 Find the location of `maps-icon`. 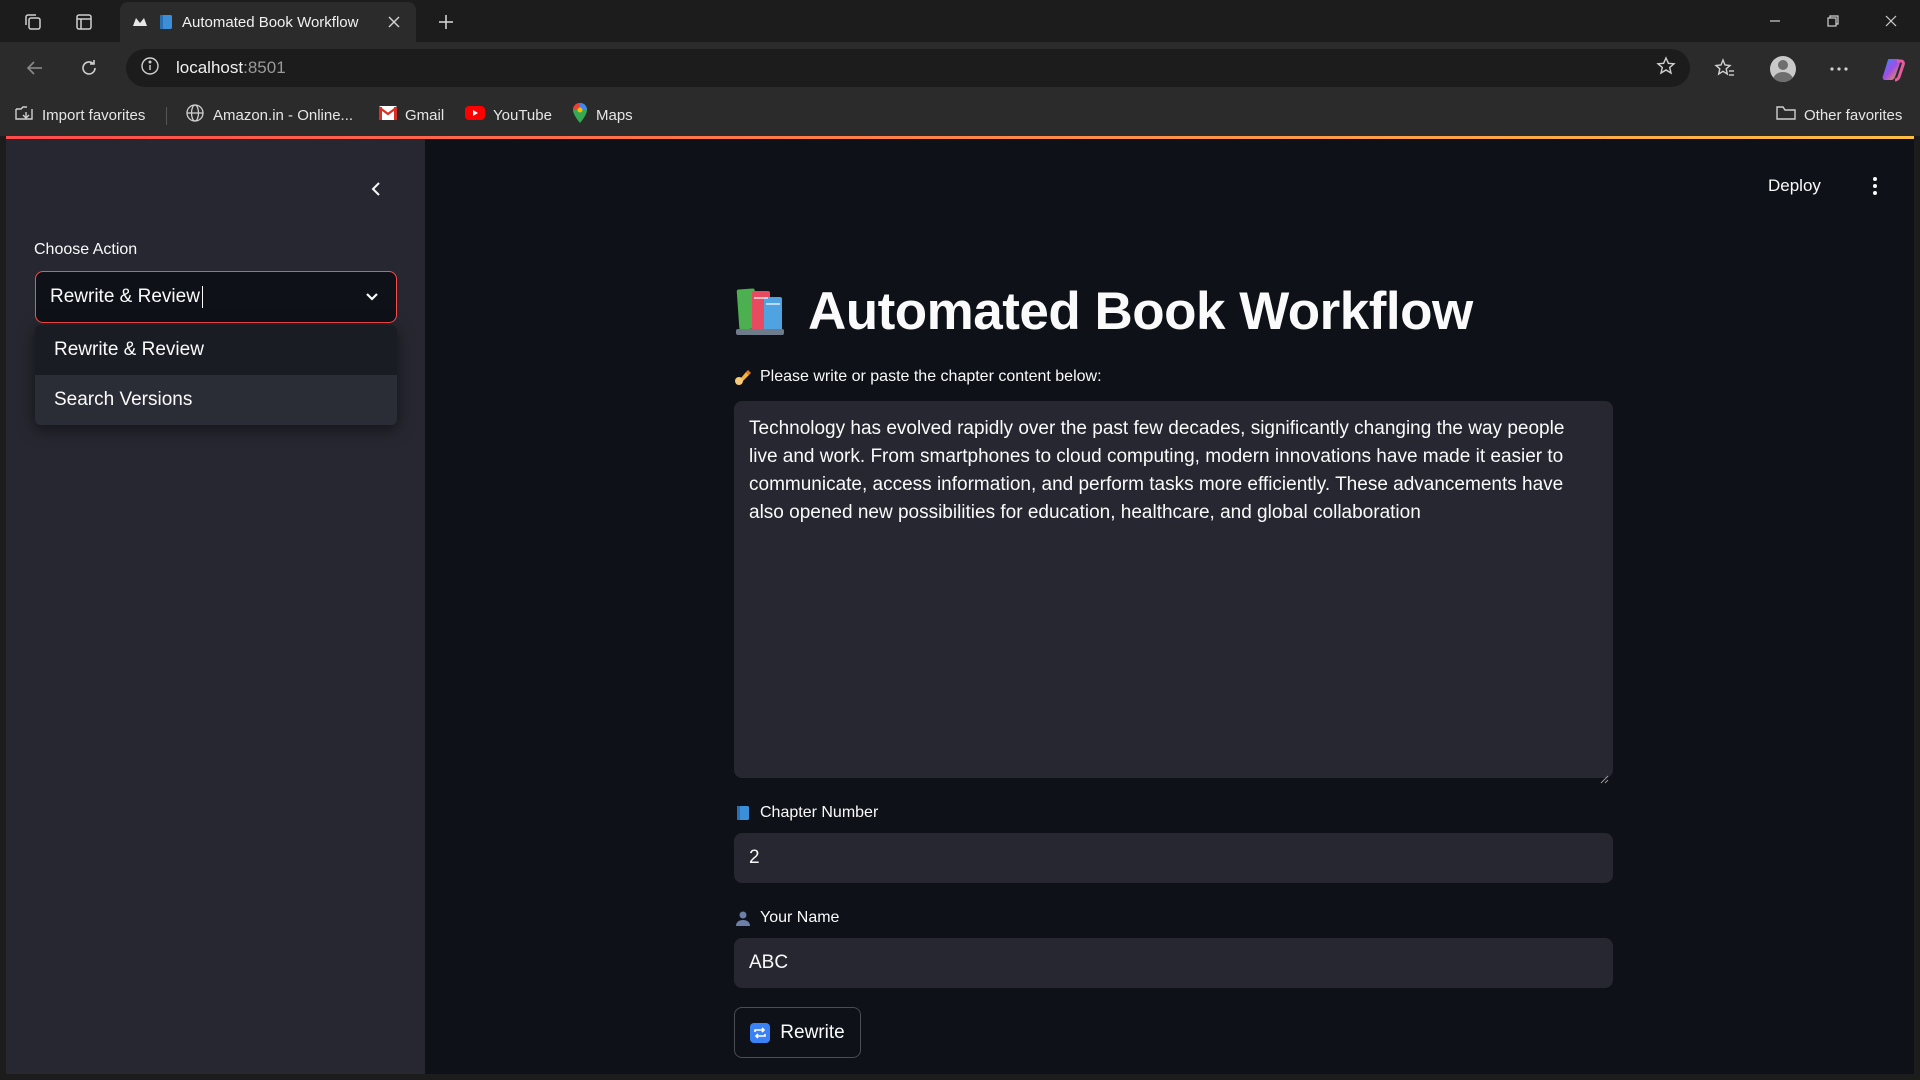

maps-icon is located at coordinates (580, 115).